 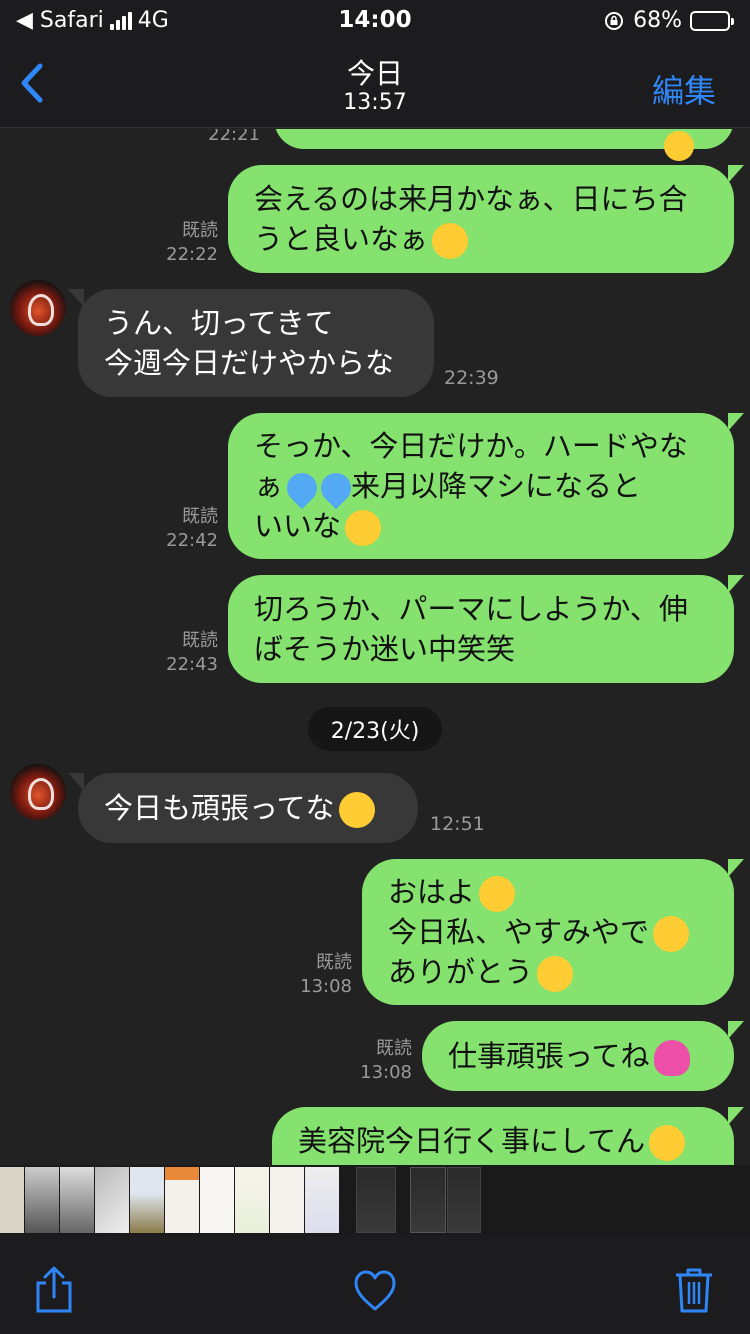 I want to click on trash-icon, so click(x=694, y=1290).